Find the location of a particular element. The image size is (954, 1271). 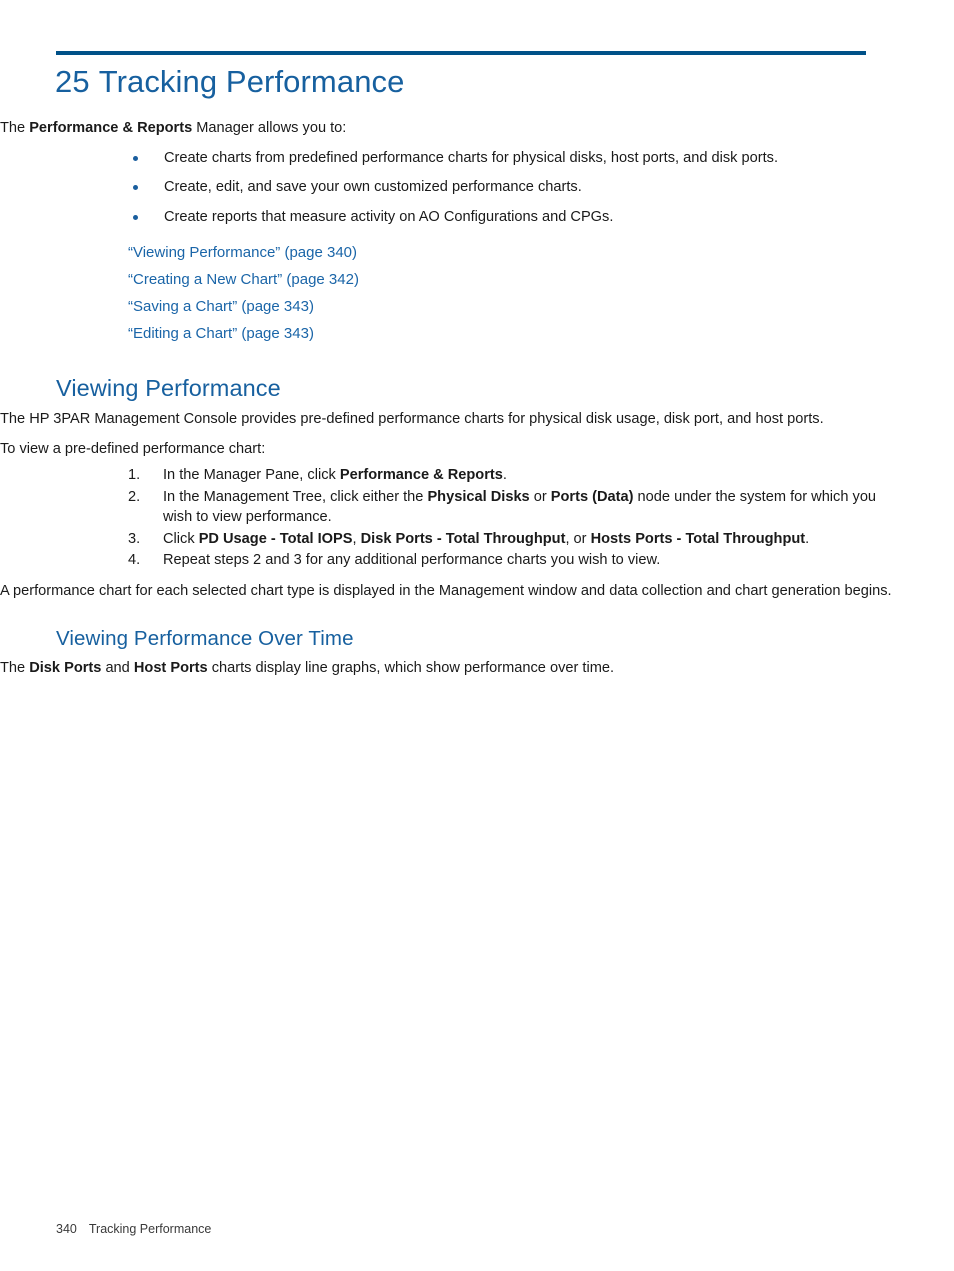

section-paragraph-2: To view a pre-defined performance chart: is located at coordinates (133, 448).